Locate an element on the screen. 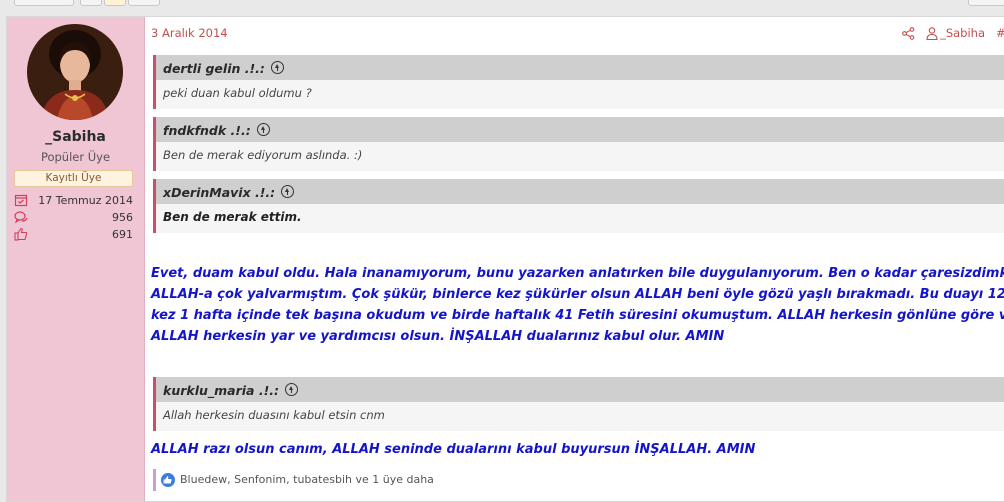  stat-joined: 17 Temmuz 2014 is located at coordinates (73, 200).